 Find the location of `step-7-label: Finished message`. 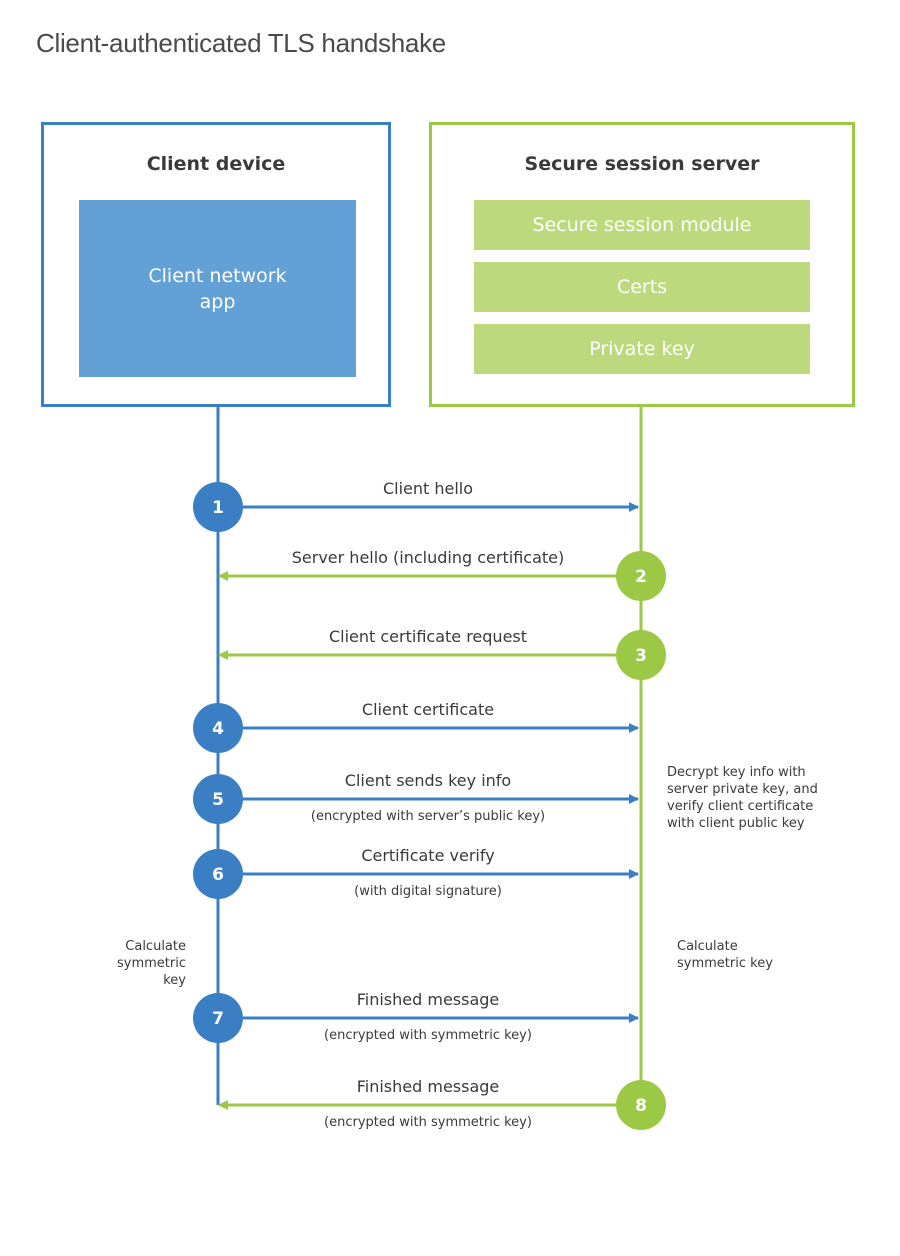

step-7-label: Finished message is located at coordinates (428, 999).